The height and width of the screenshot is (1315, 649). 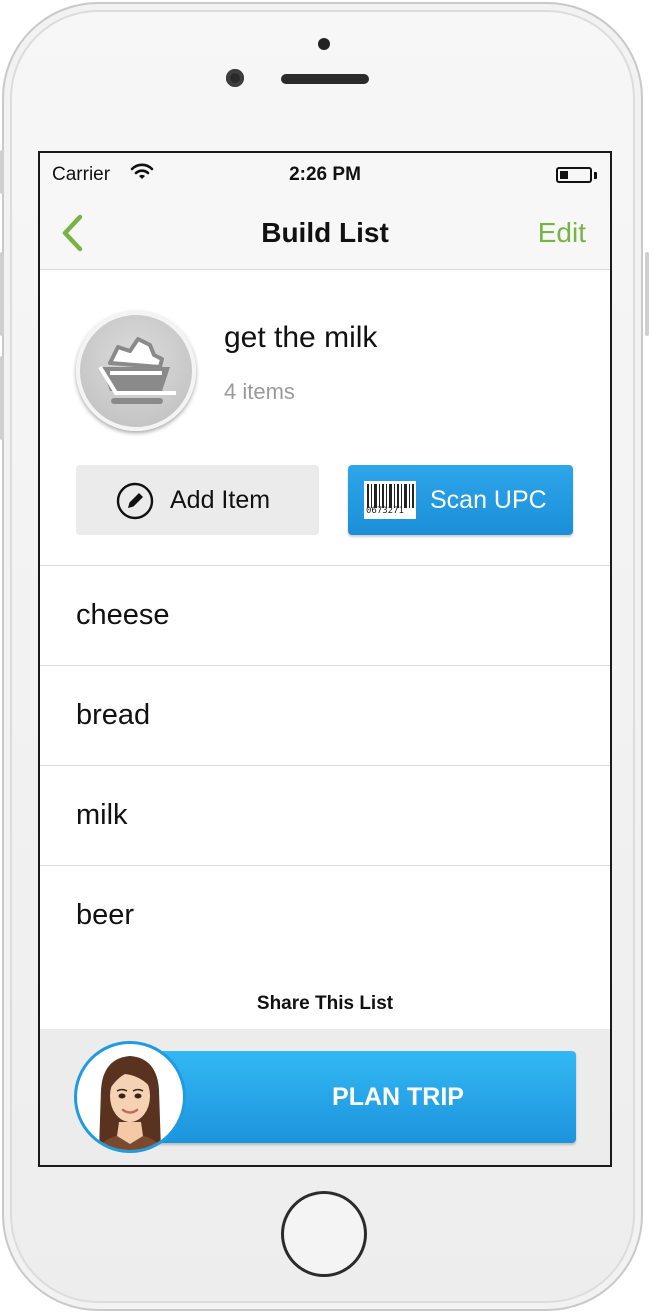 I want to click on home-button, so click(x=324, y=1234).